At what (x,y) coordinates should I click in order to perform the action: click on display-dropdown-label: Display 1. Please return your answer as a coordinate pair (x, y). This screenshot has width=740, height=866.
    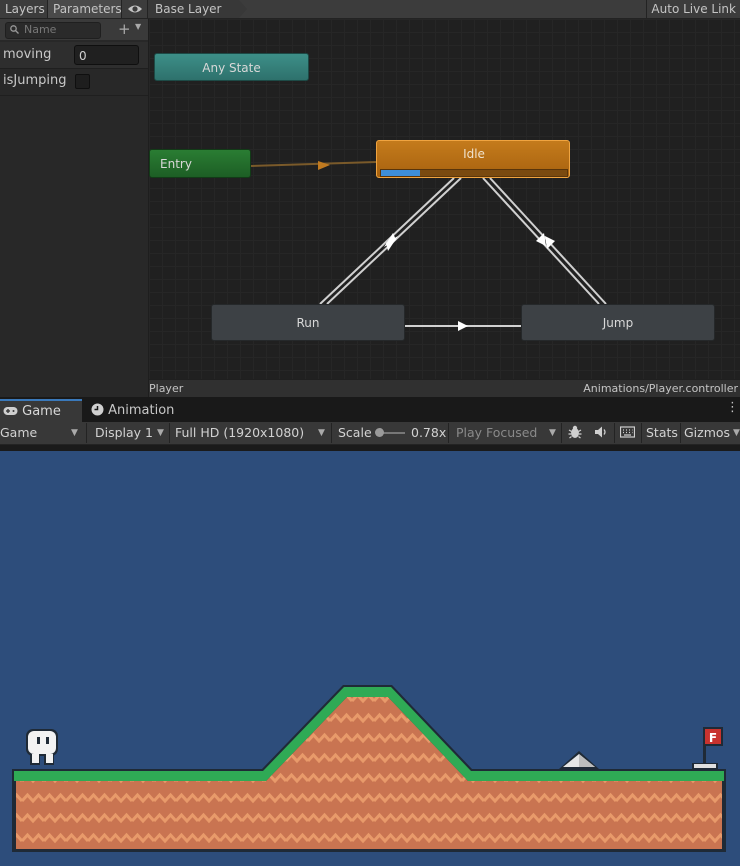
    Looking at the image, I should click on (124, 432).